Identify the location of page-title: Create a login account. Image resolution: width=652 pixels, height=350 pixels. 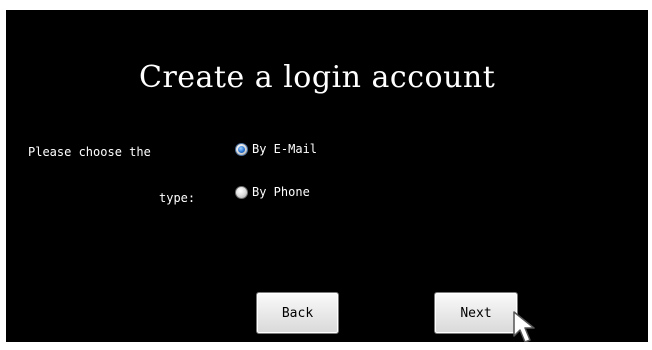
(317, 77).